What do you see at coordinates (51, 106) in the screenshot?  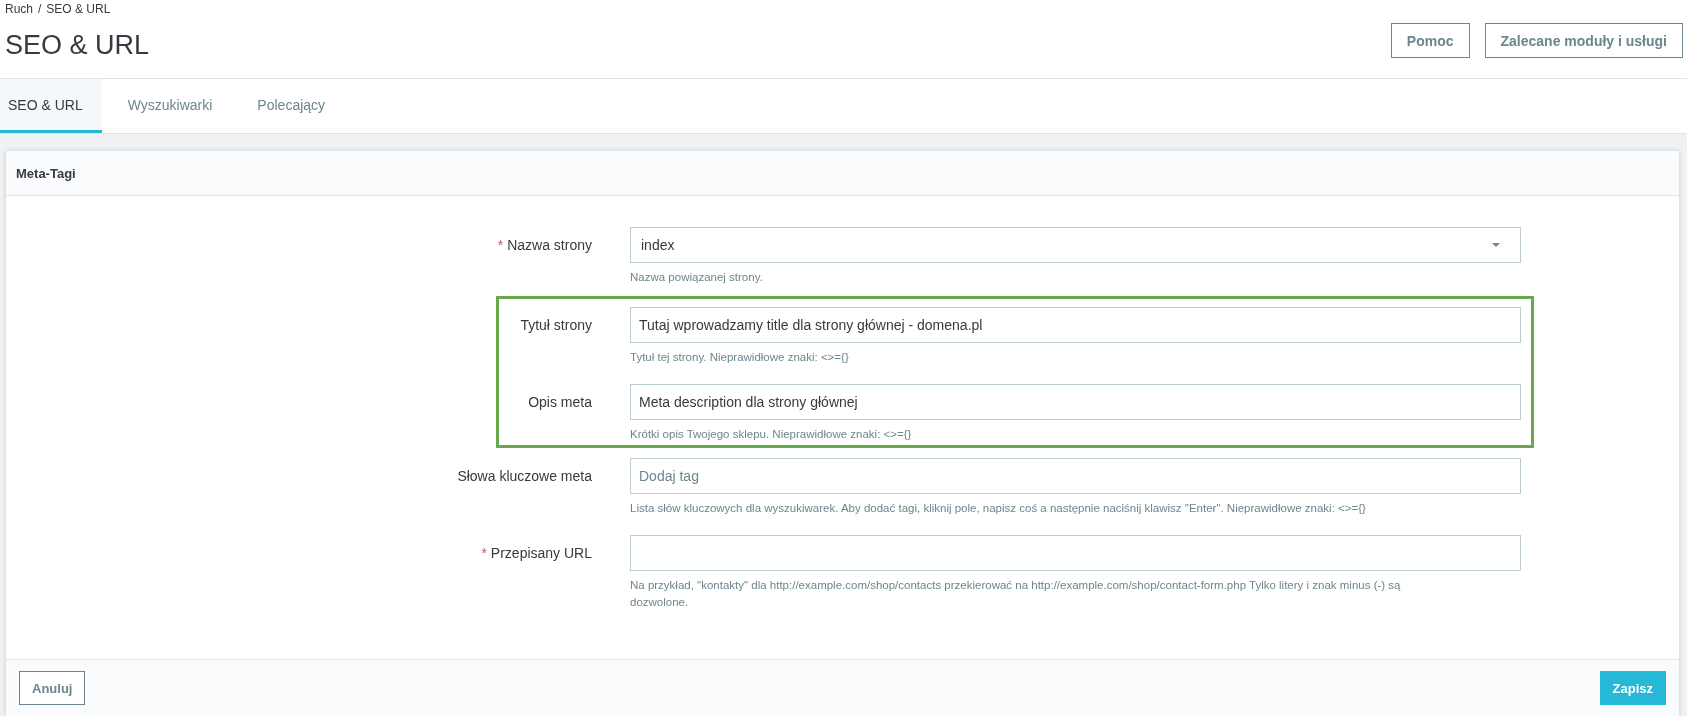 I see `tab: SEO & URL` at bounding box center [51, 106].